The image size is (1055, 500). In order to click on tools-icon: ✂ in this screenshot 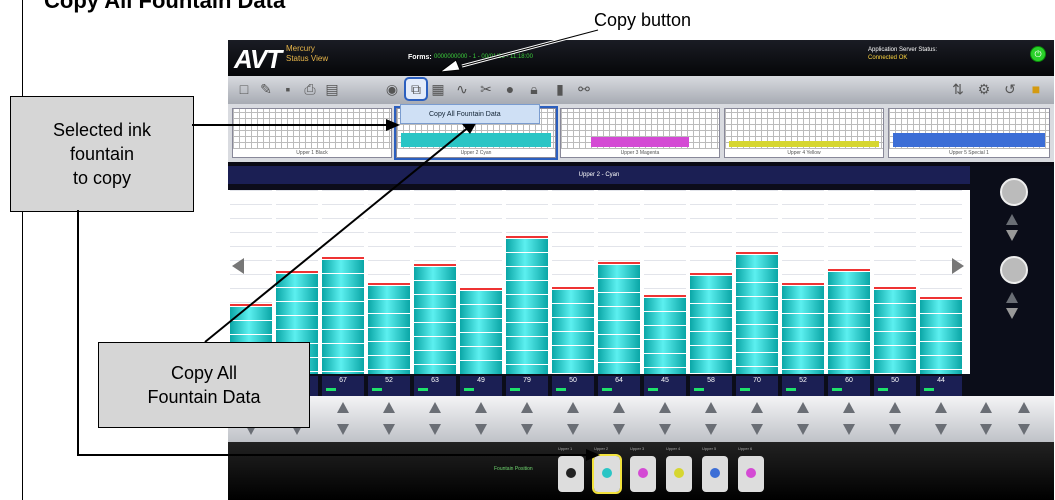, I will do `click(486, 89)`.